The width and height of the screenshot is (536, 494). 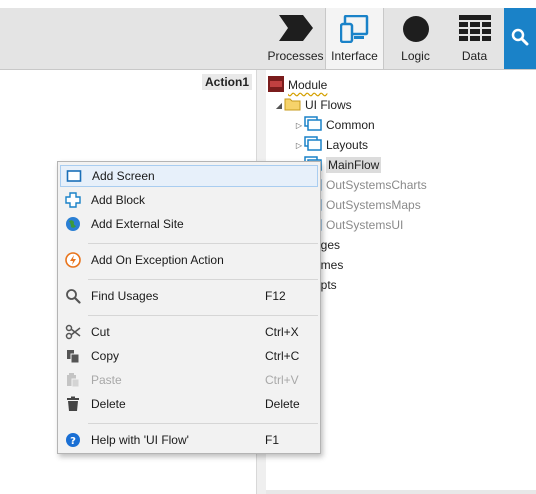 What do you see at coordinates (415, 56) in the screenshot?
I see `tab-label: Logic` at bounding box center [415, 56].